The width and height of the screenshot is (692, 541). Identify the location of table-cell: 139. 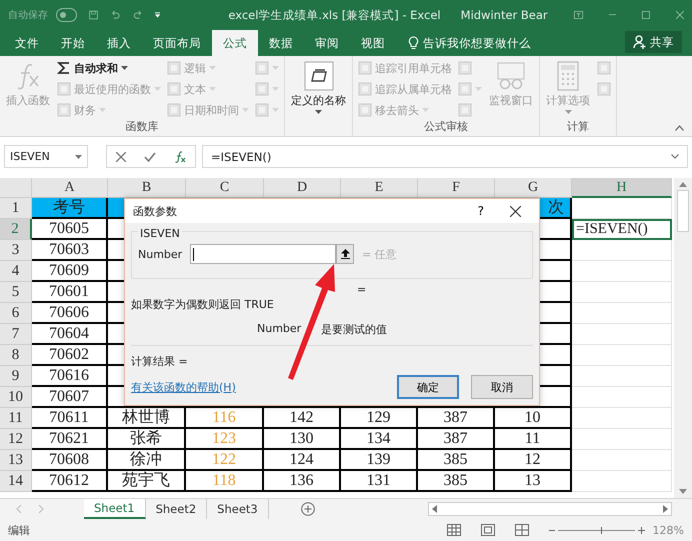
(379, 460).